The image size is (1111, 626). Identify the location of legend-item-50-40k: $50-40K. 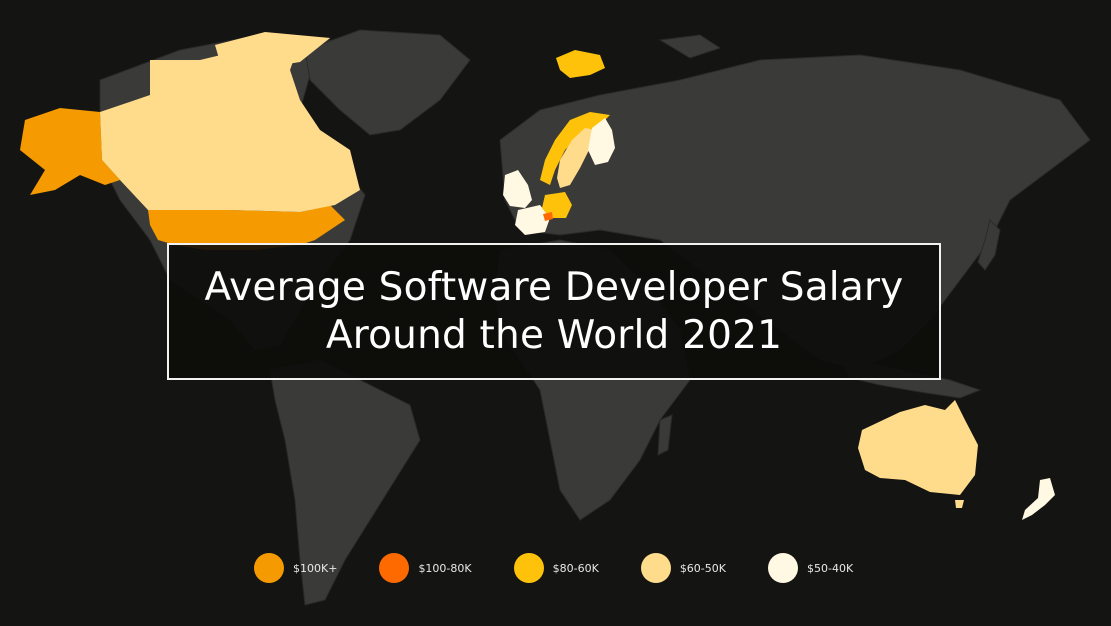
(810, 568).